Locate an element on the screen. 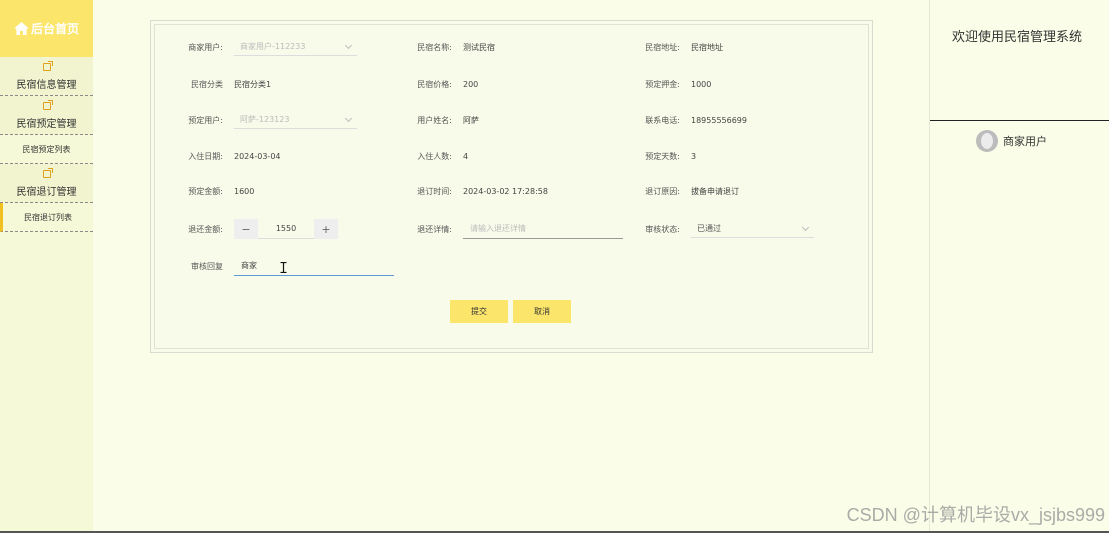 Image resolution: width=1109 pixels, height=533 pixels. sidebar-group-label: 民宿退订管理 is located at coordinates (46, 192).